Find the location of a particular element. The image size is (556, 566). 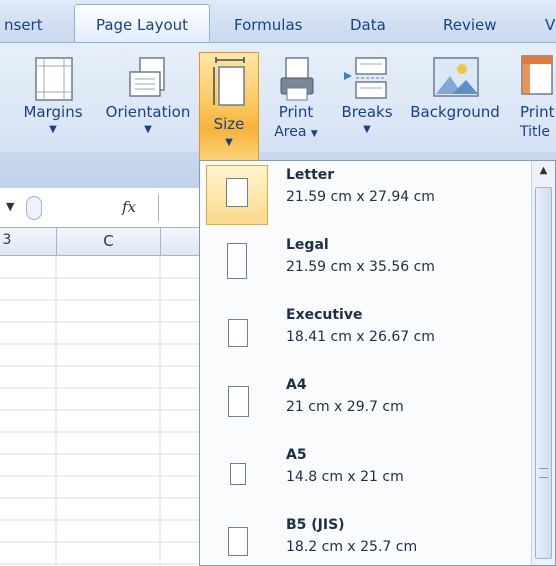

menu-item-b5-jis: B5 (JIS) 18.2 cm x 25.7 cm is located at coordinates (365, 538).